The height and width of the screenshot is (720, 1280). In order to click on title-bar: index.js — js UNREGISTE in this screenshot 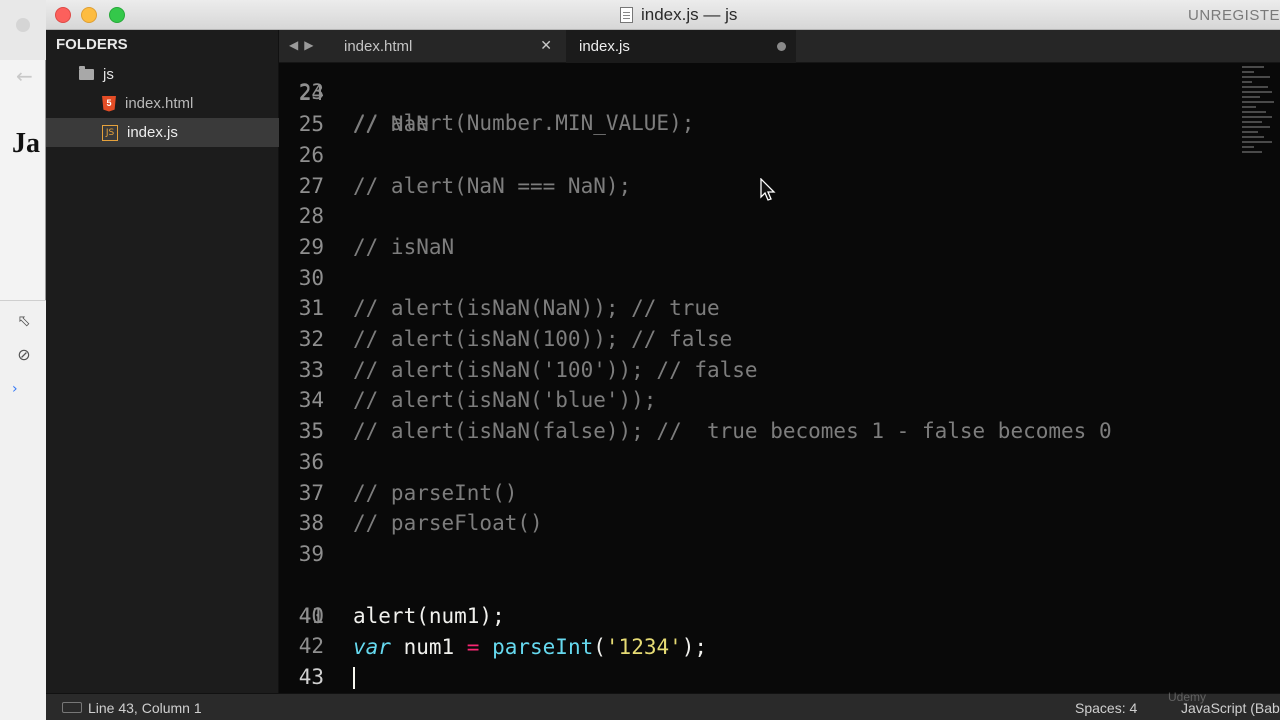, I will do `click(663, 15)`.